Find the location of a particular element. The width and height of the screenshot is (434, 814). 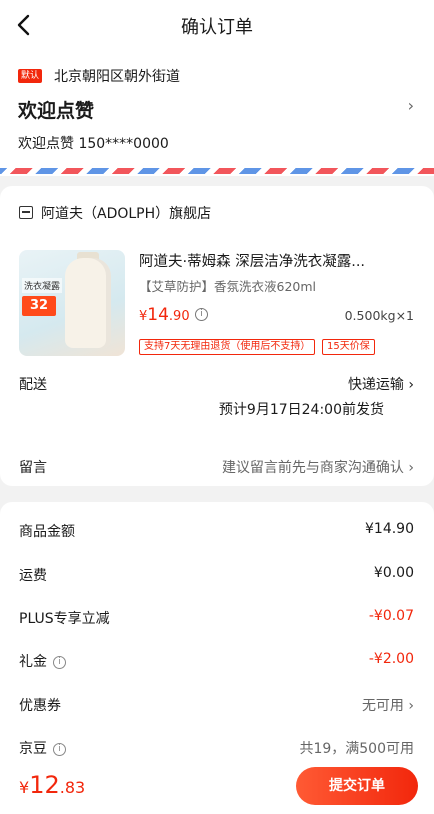

price-dec: .90 is located at coordinates (179, 316).